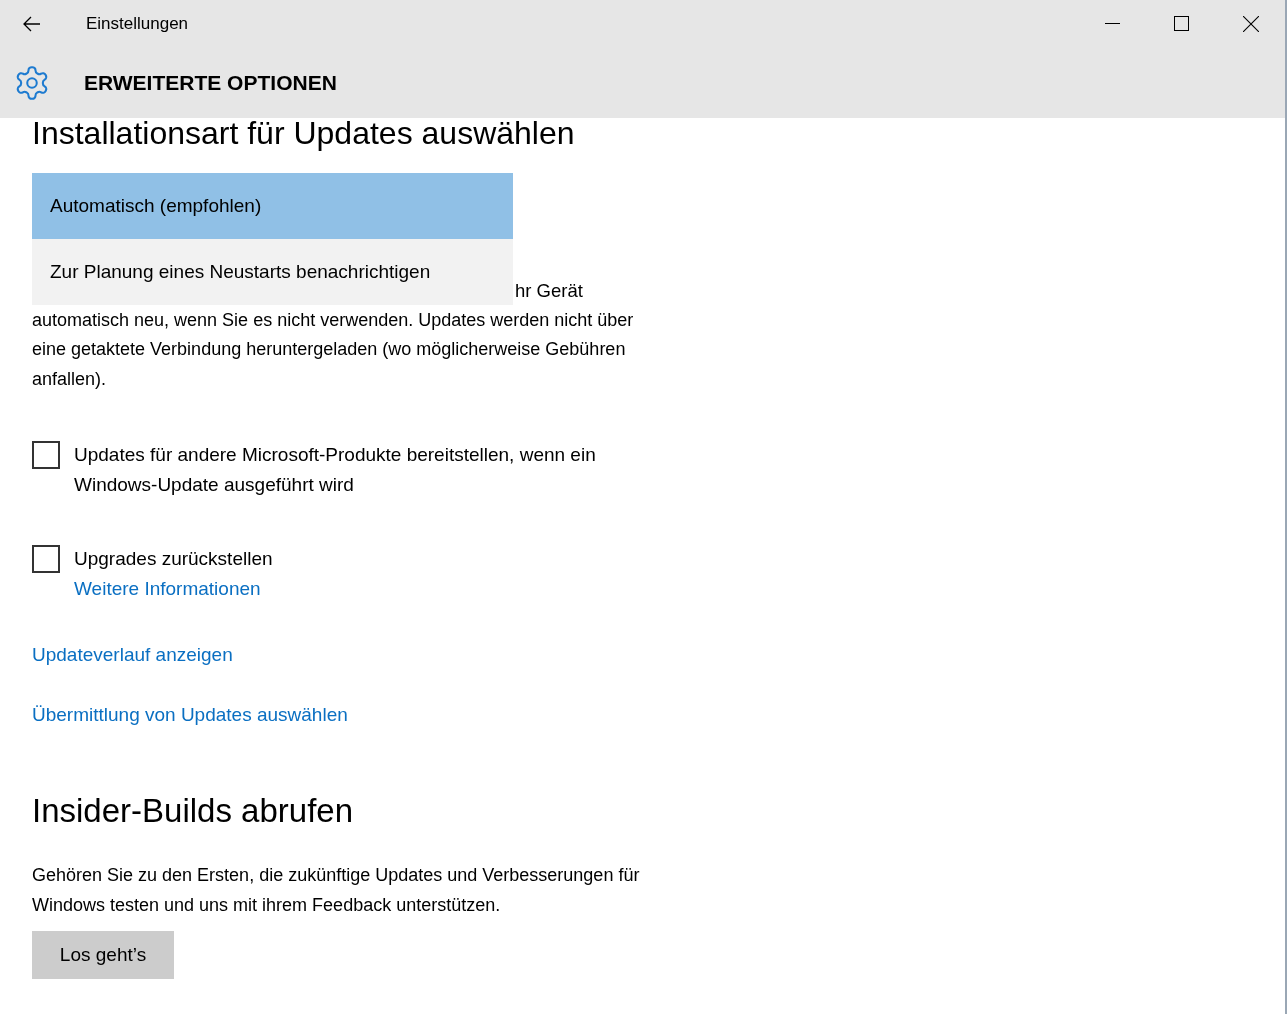  Describe the element at coordinates (336, 890) in the screenshot. I see `description-text: Gehören Sie zu den Ersten, die zukünftige Updates und Verbesserungen für Windows testen und uns mit ihrem Feedback unterstützen.` at that location.